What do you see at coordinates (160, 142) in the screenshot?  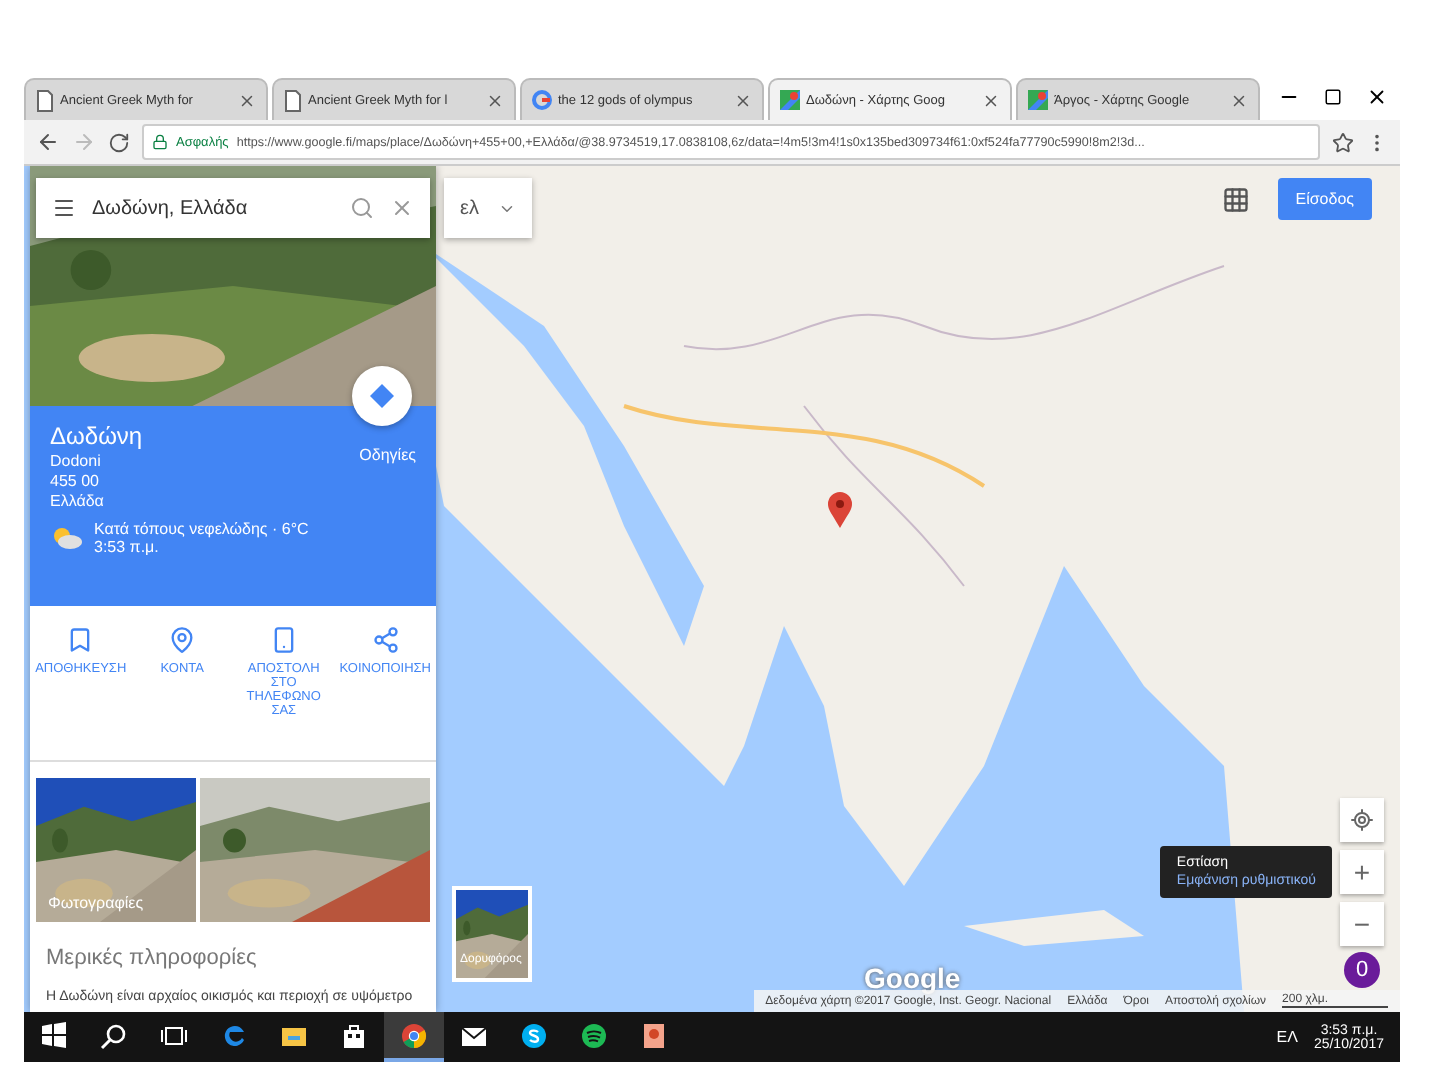 I see `lock-icon` at bounding box center [160, 142].